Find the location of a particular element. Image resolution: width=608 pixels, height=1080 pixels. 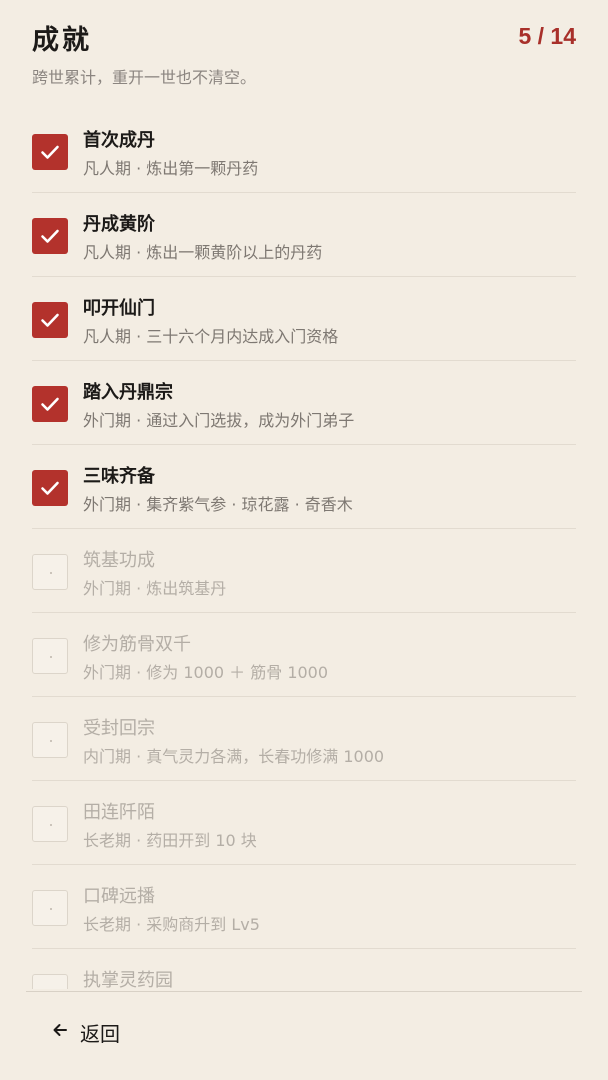

achievement-name: 踏入丹鼎宗 is located at coordinates (128, 392).